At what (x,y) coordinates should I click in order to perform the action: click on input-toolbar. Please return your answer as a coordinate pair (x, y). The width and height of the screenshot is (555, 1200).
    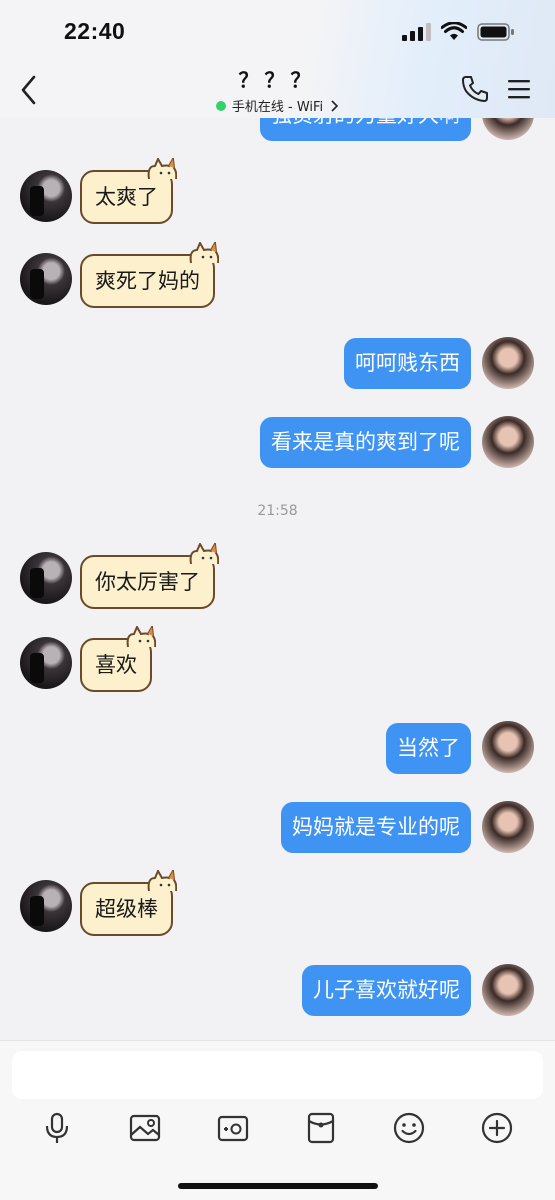
    Looking at the image, I should click on (277, 1131).